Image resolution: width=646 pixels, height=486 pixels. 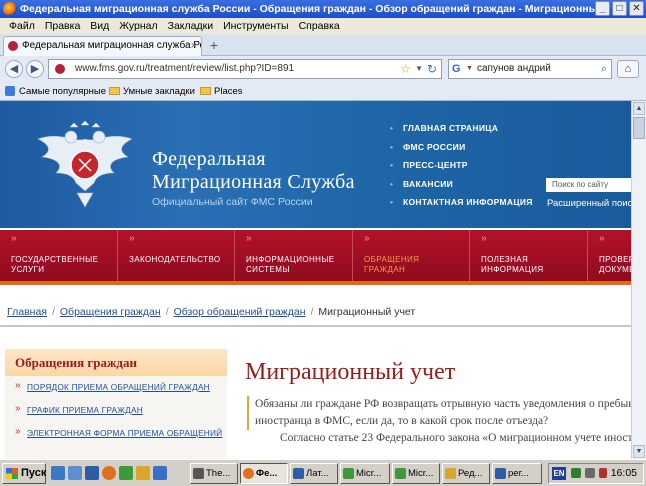 I want to click on menu-item-document-check: ПРОВЕРКА ДОКУМЕНТОВ, so click(x=609, y=255).